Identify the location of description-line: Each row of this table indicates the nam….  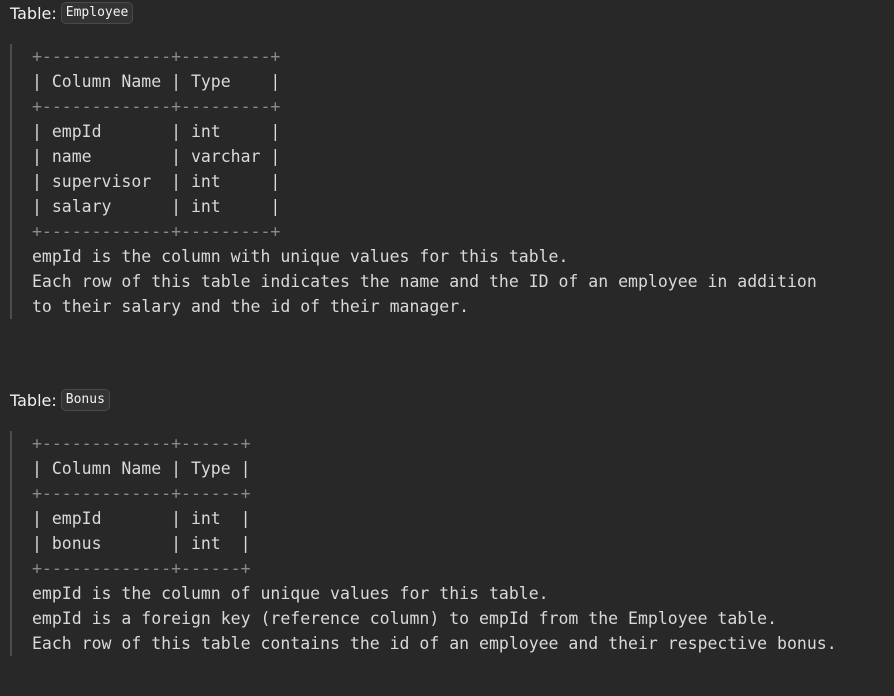
(424, 281).